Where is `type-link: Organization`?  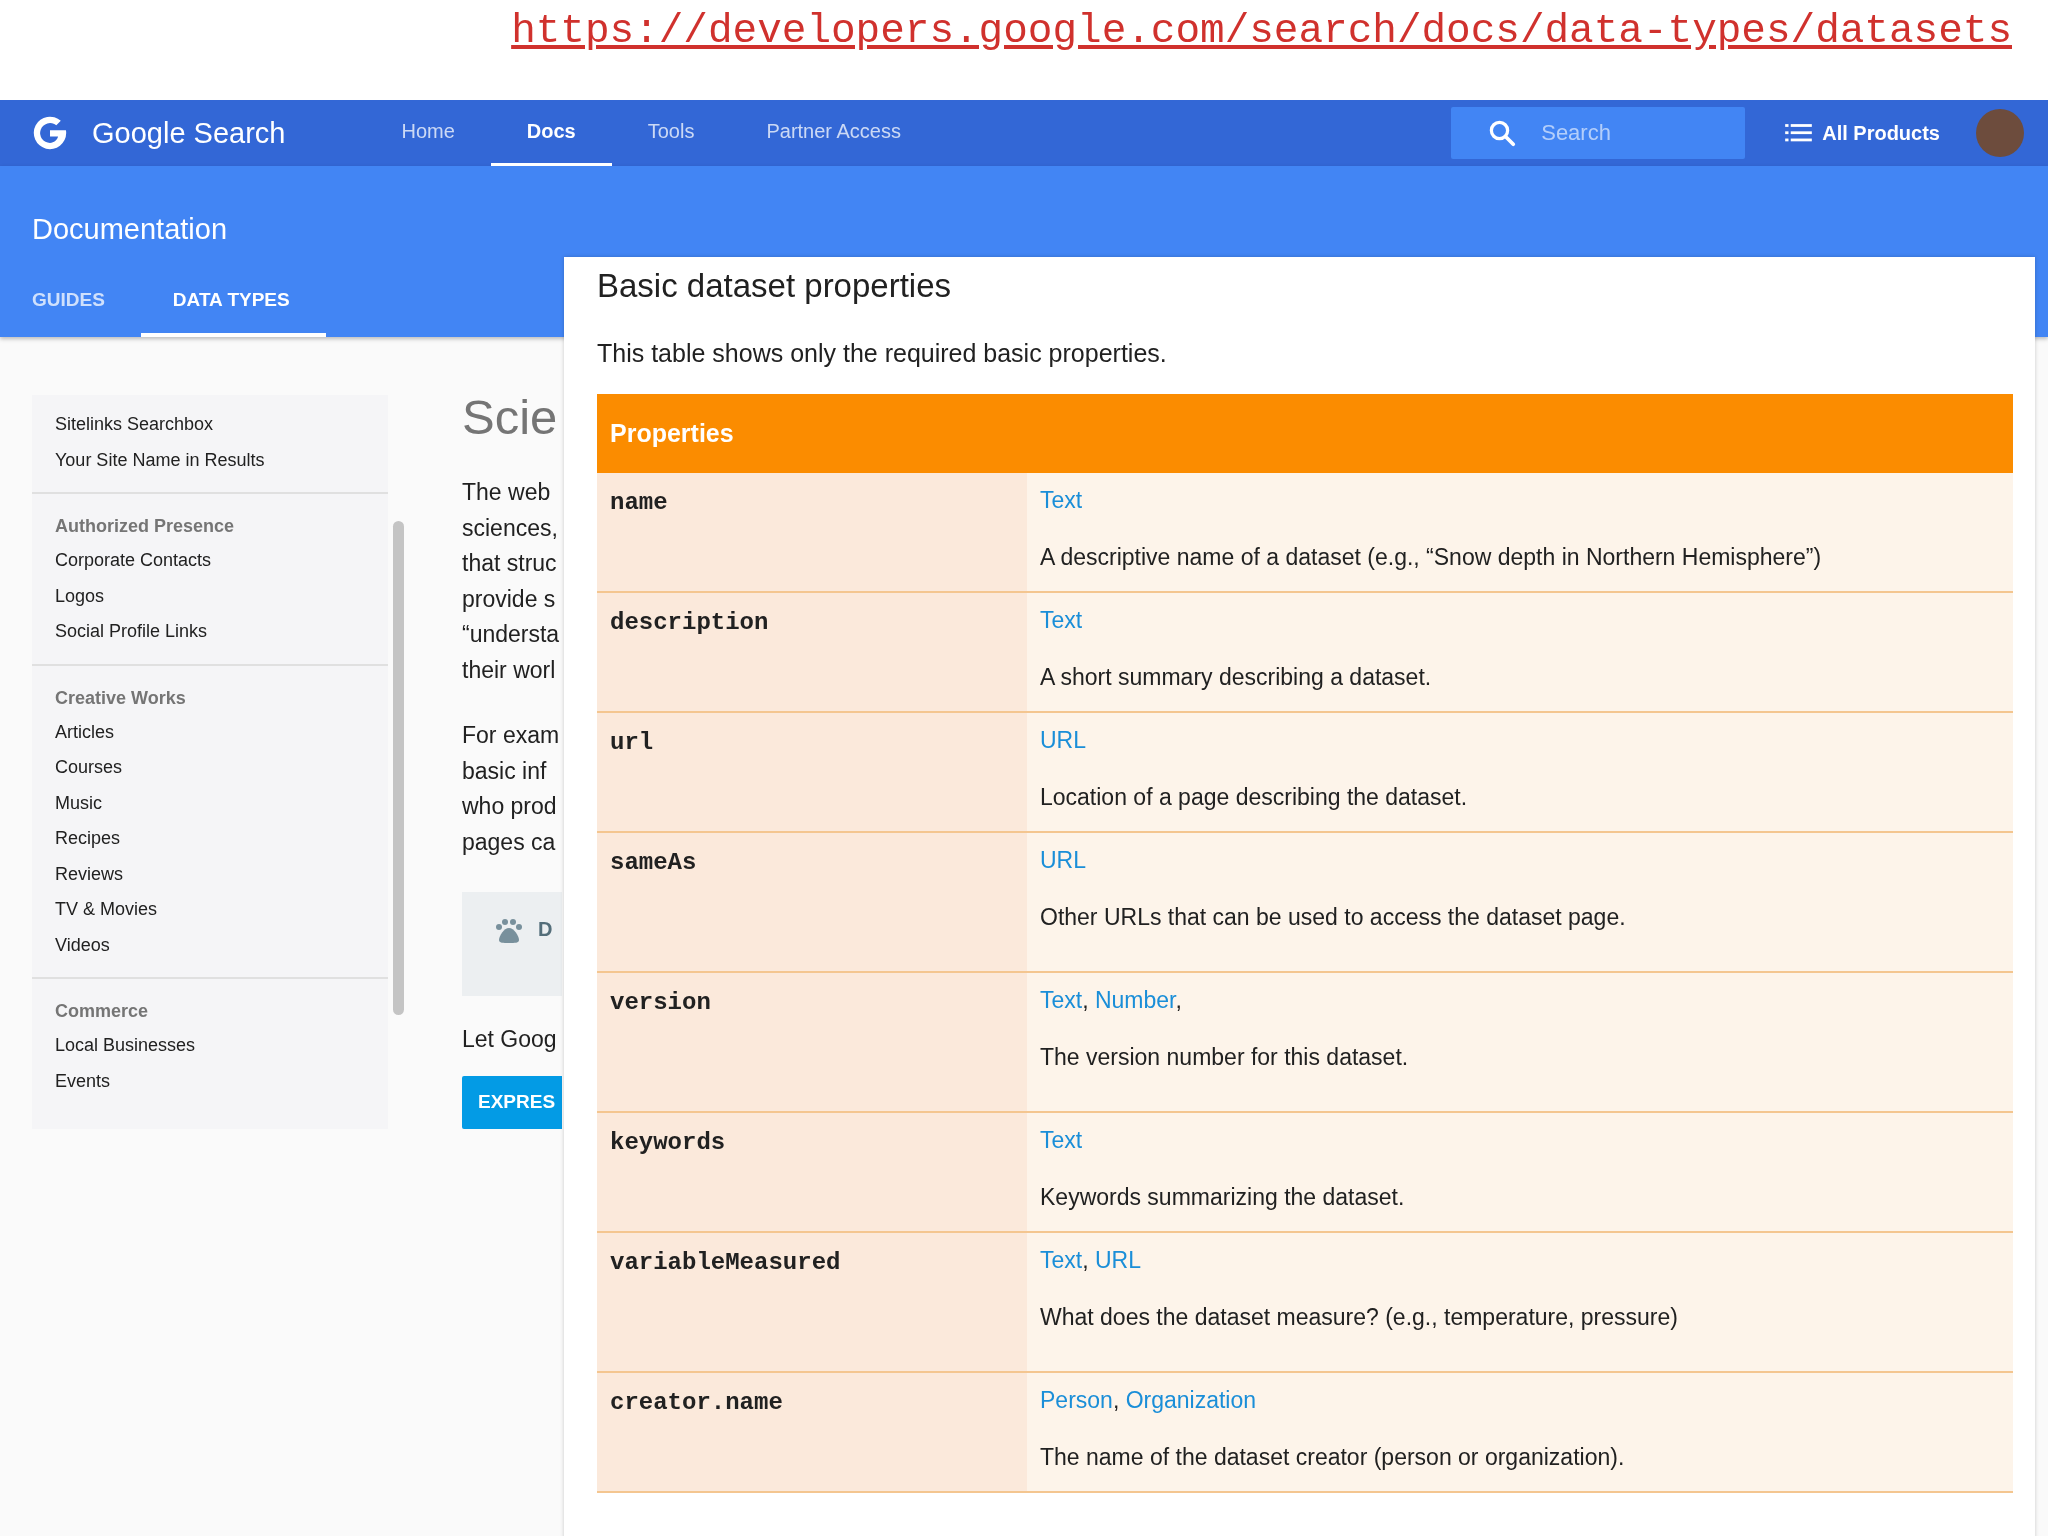 type-link: Organization is located at coordinates (1191, 1400).